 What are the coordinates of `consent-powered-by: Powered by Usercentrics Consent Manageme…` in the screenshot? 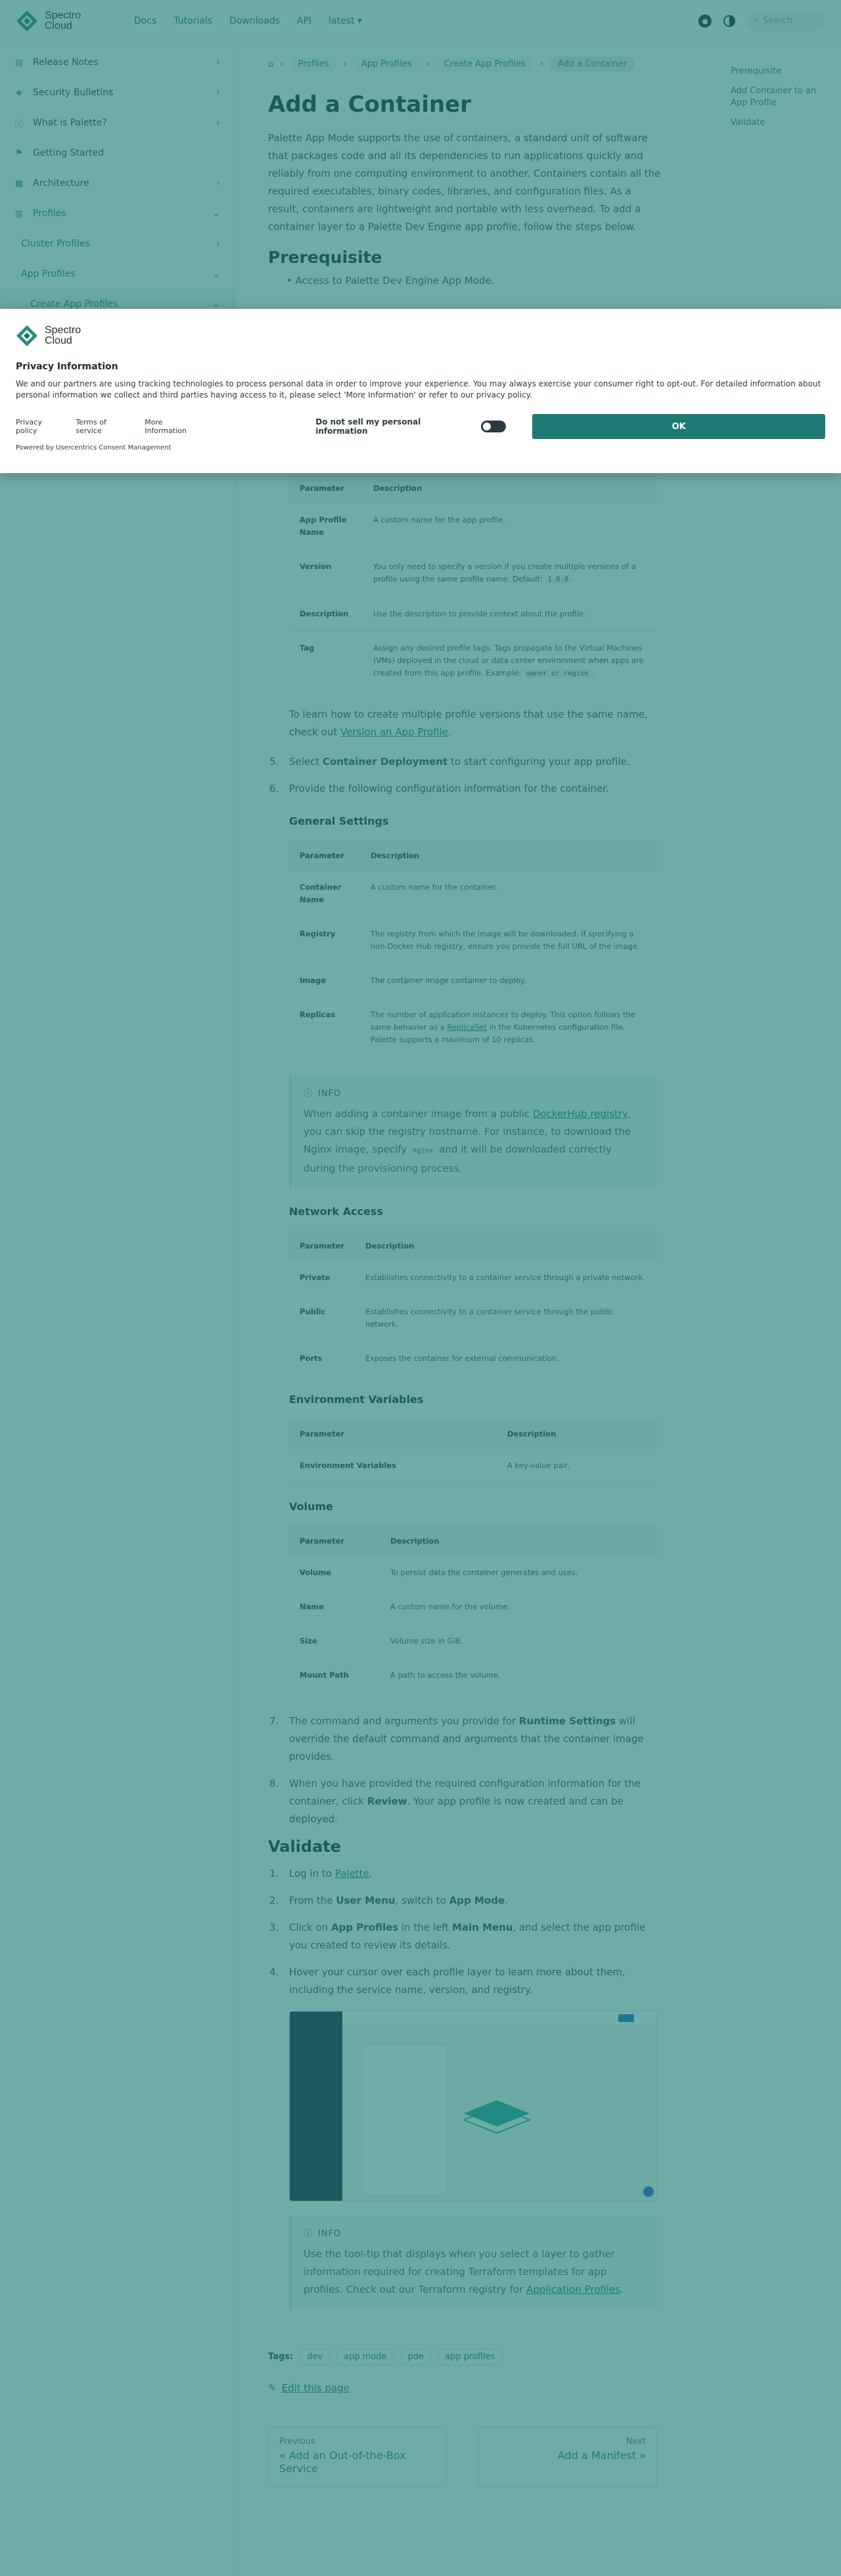 It's located at (93, 447).